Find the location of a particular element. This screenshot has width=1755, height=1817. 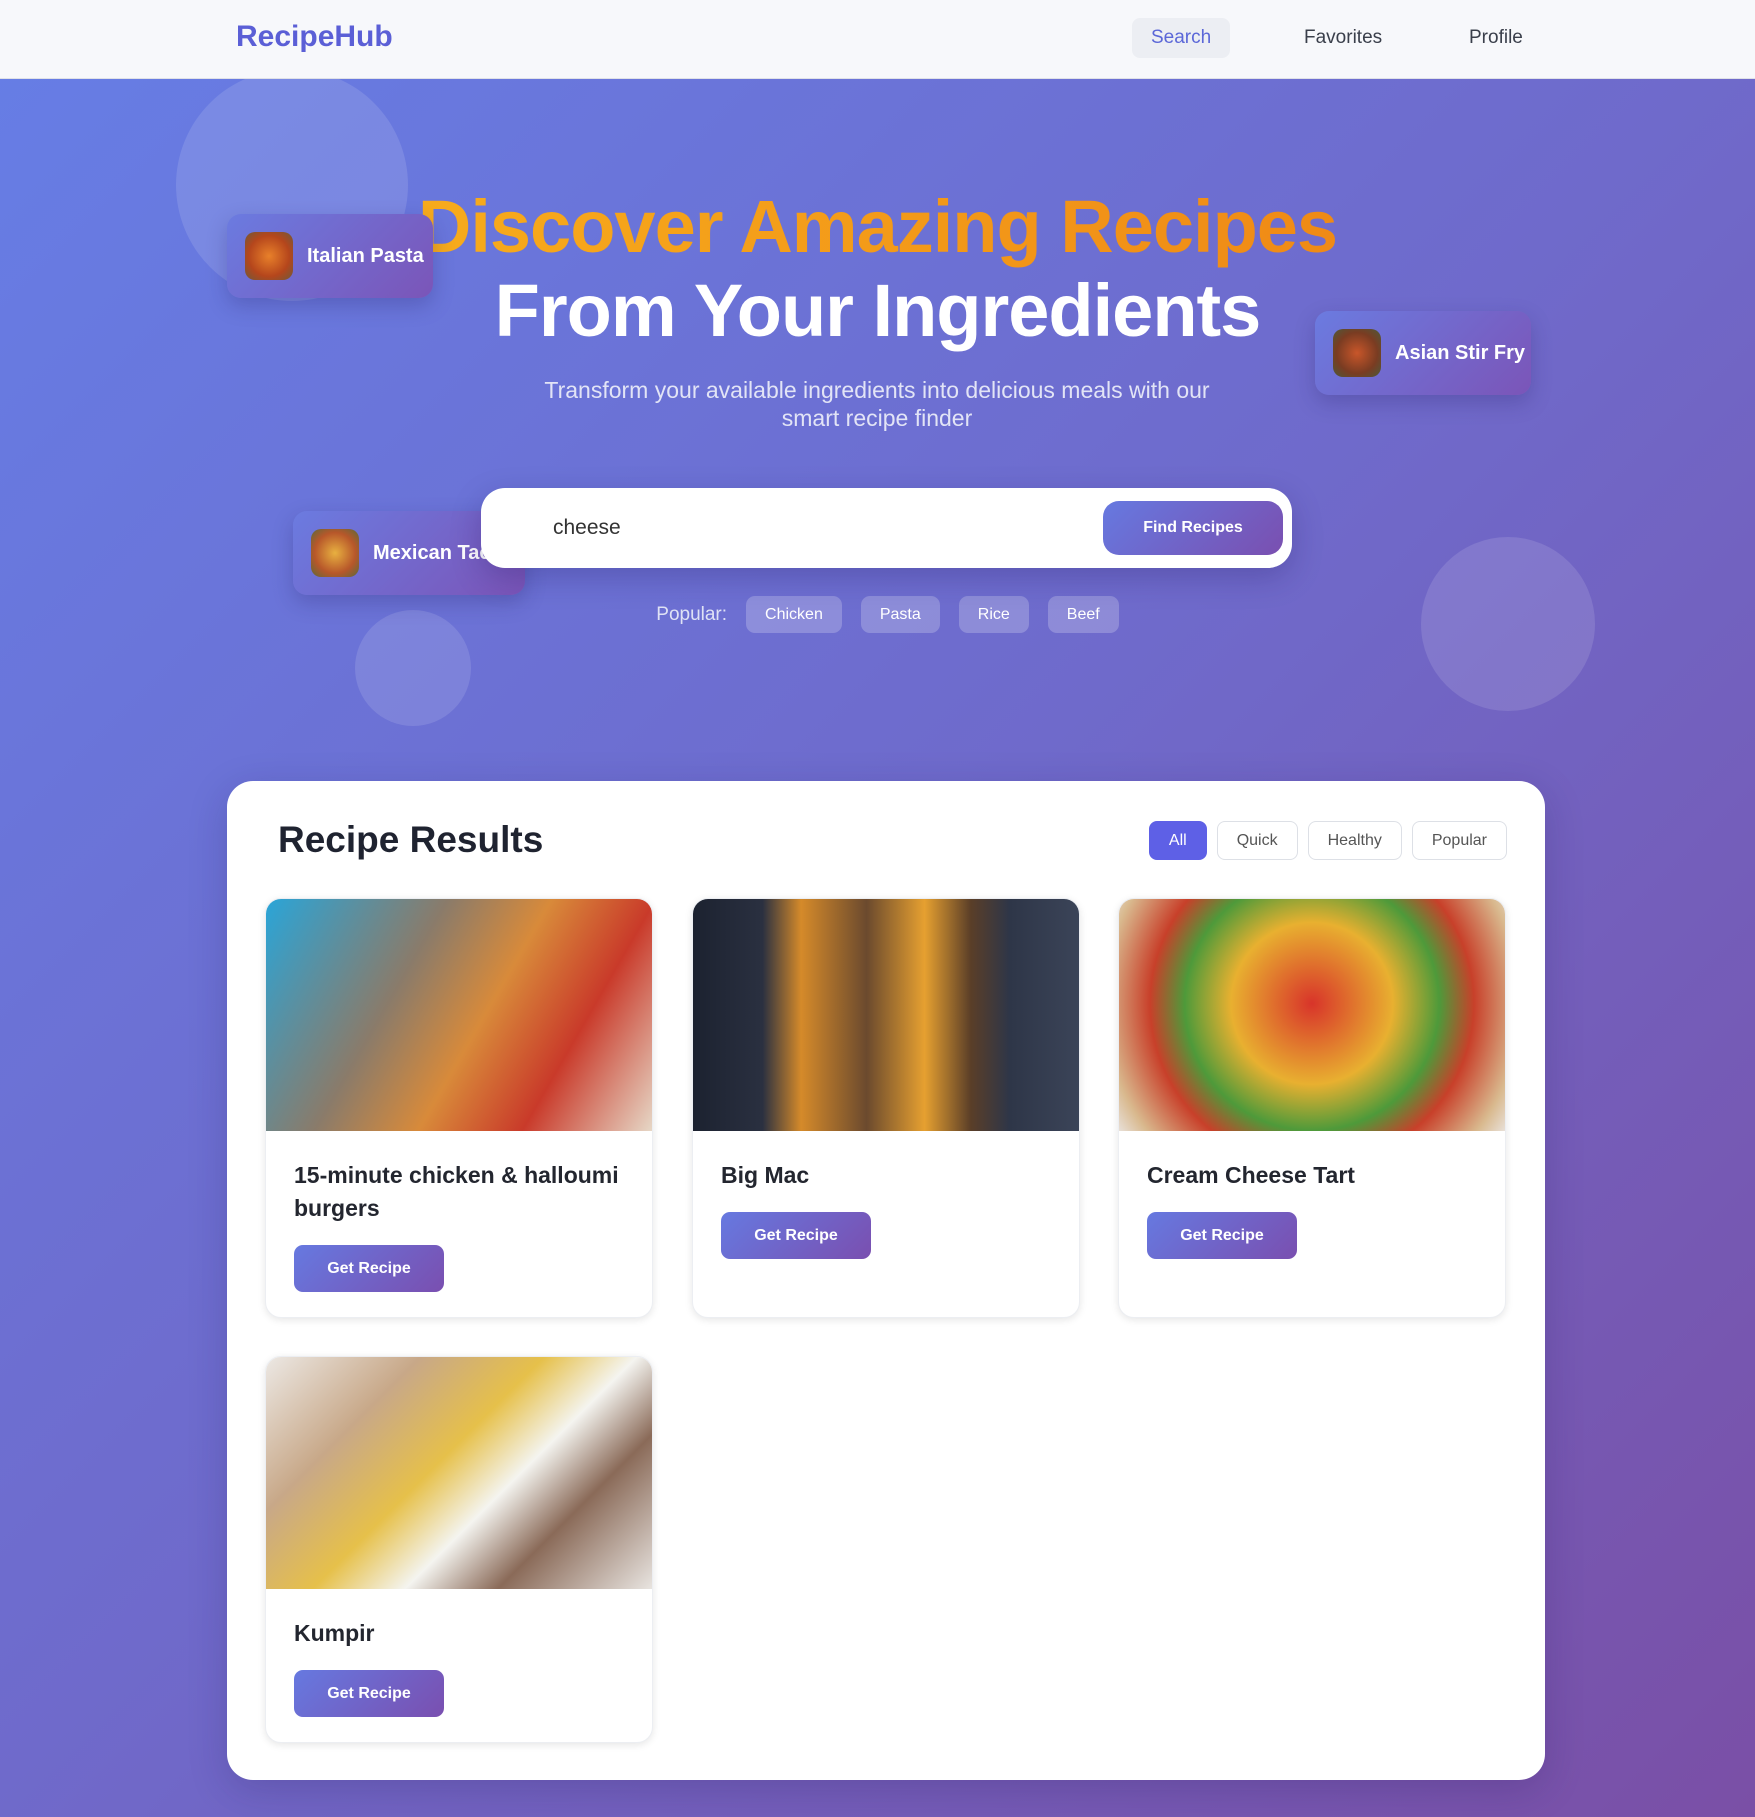

recipe-card: Kumpir Get Recipe is located at coordinates (459, 1549).